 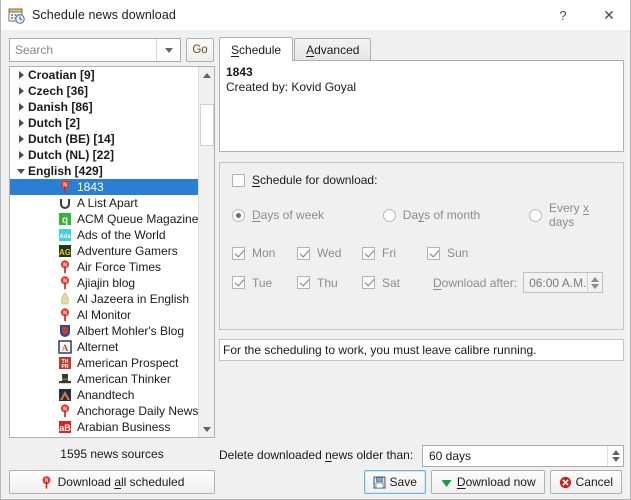 What do you see at coordinates (104, 283) in the screenshot?
I see `tree-item-row: N Ajiajin blog` at bounding box center [104, 283].